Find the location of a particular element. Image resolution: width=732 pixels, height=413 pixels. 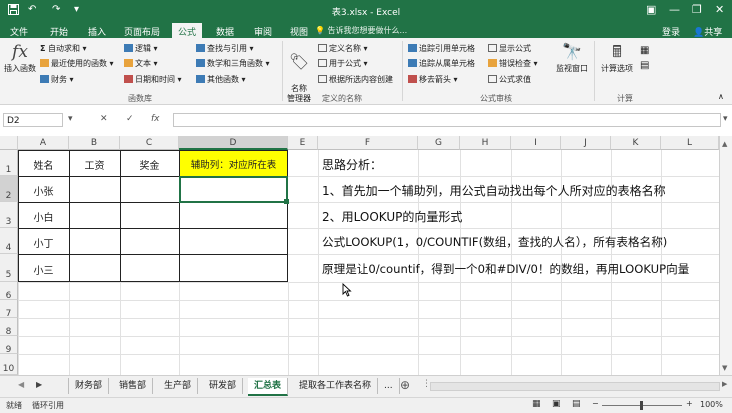

tab-data: 数据 is located at coordinates (225, 31).